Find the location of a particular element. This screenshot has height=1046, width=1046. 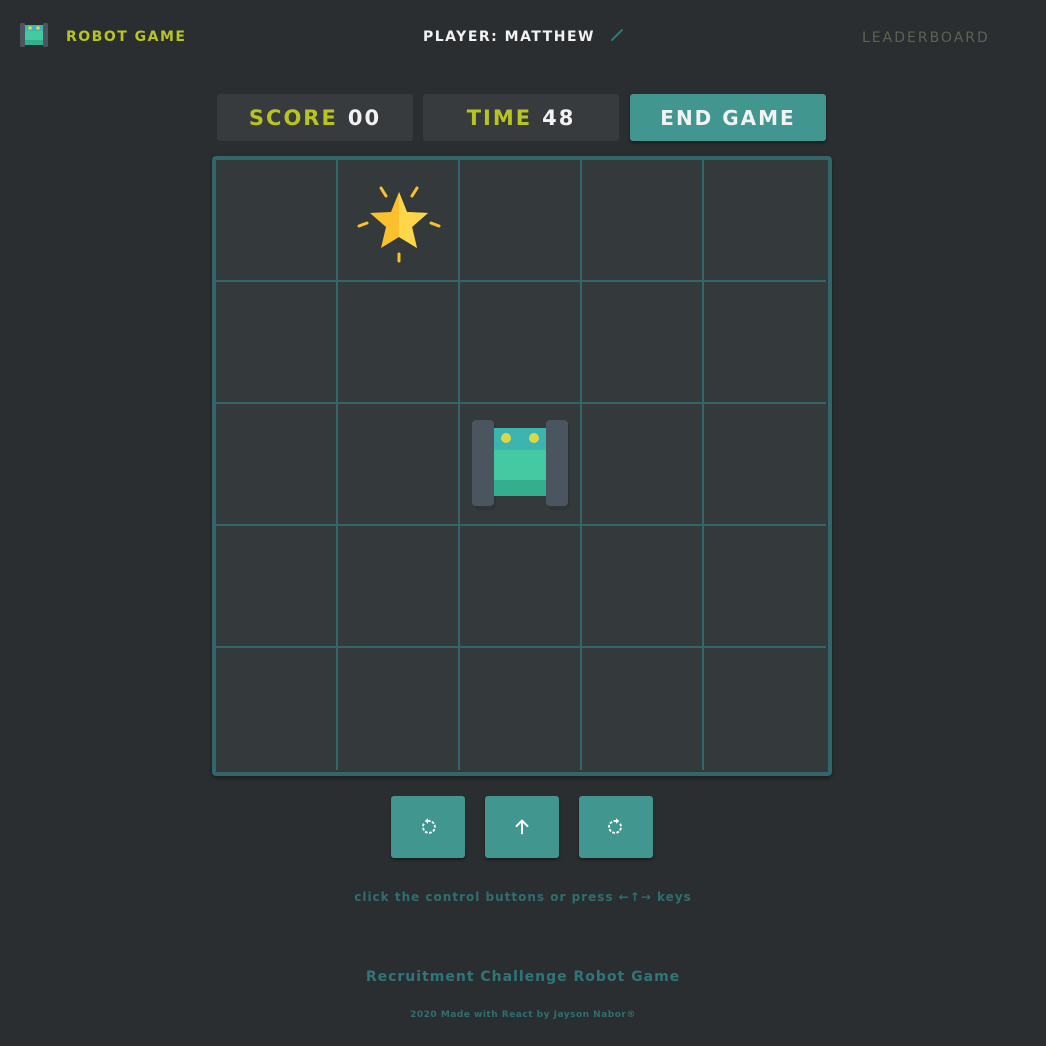

move-forward-button is located at coordinates (522, 827).